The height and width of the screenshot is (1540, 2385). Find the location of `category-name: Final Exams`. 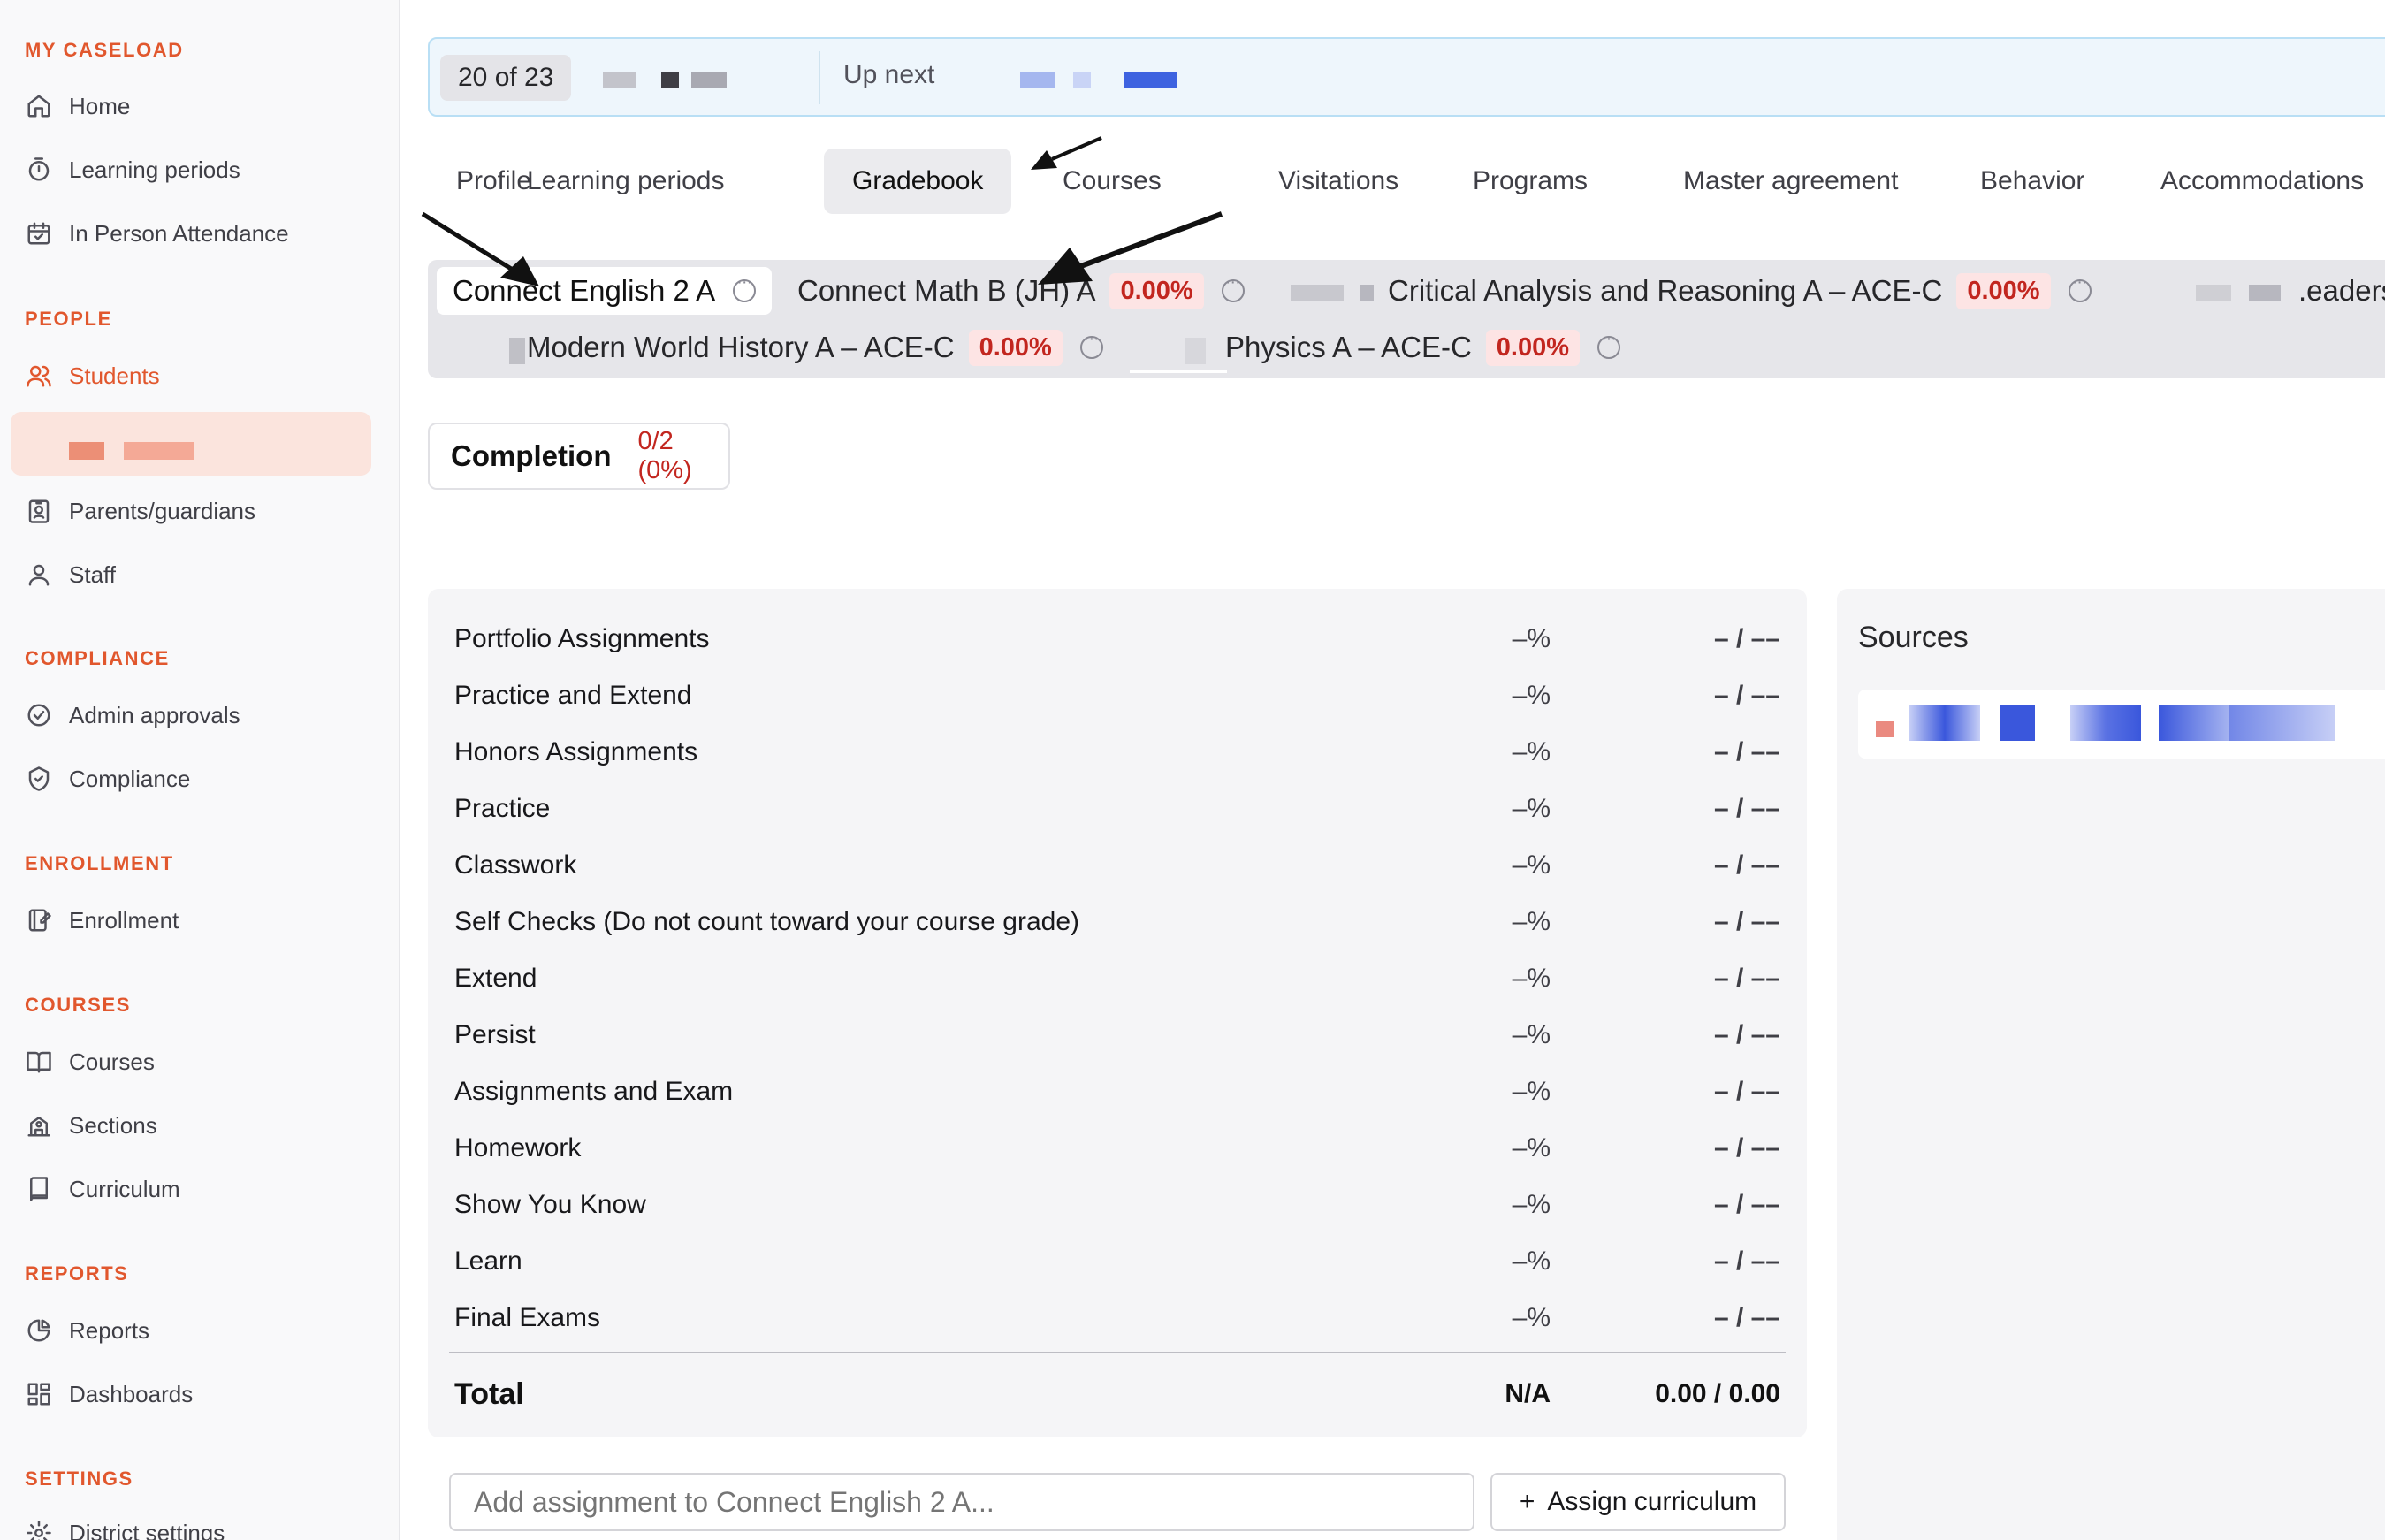

category-name: Final Exams is located at coordinates (527, 1318).